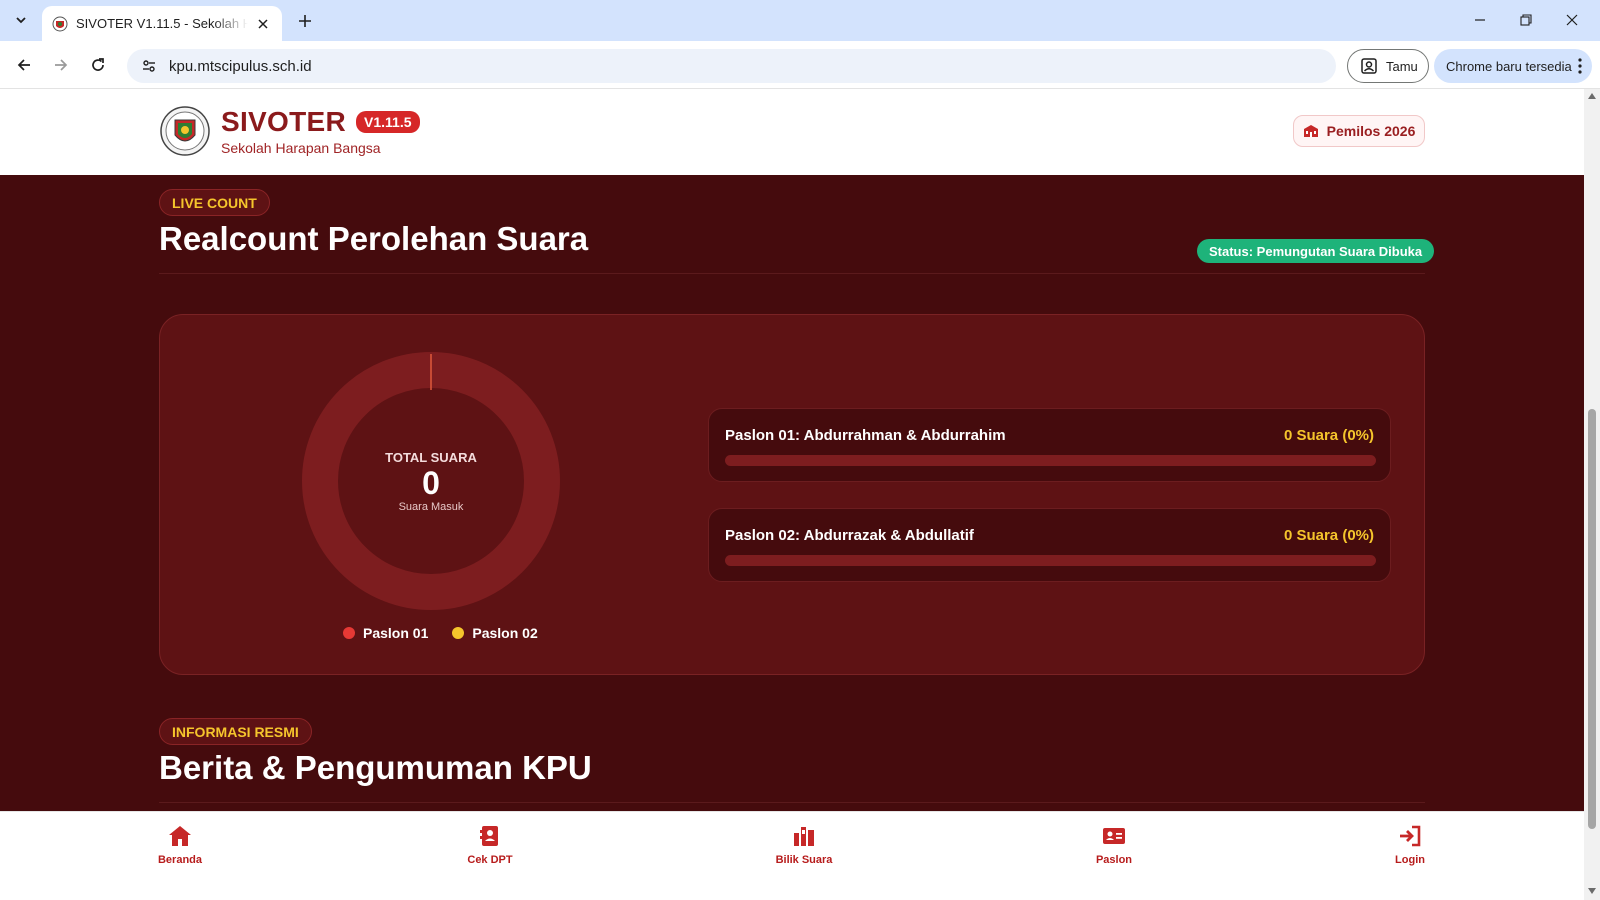 The image size is (1600, 900). I want to click on minimize-icon, so click(1480, 20).